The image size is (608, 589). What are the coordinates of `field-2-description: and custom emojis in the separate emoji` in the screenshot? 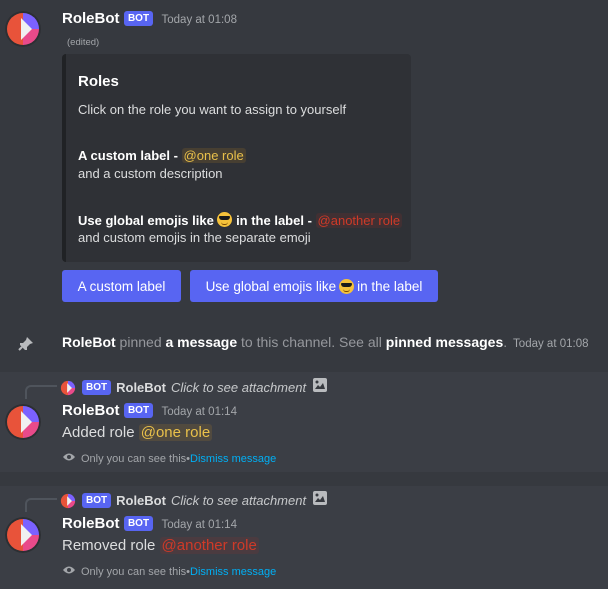 It's located at (194, 237).